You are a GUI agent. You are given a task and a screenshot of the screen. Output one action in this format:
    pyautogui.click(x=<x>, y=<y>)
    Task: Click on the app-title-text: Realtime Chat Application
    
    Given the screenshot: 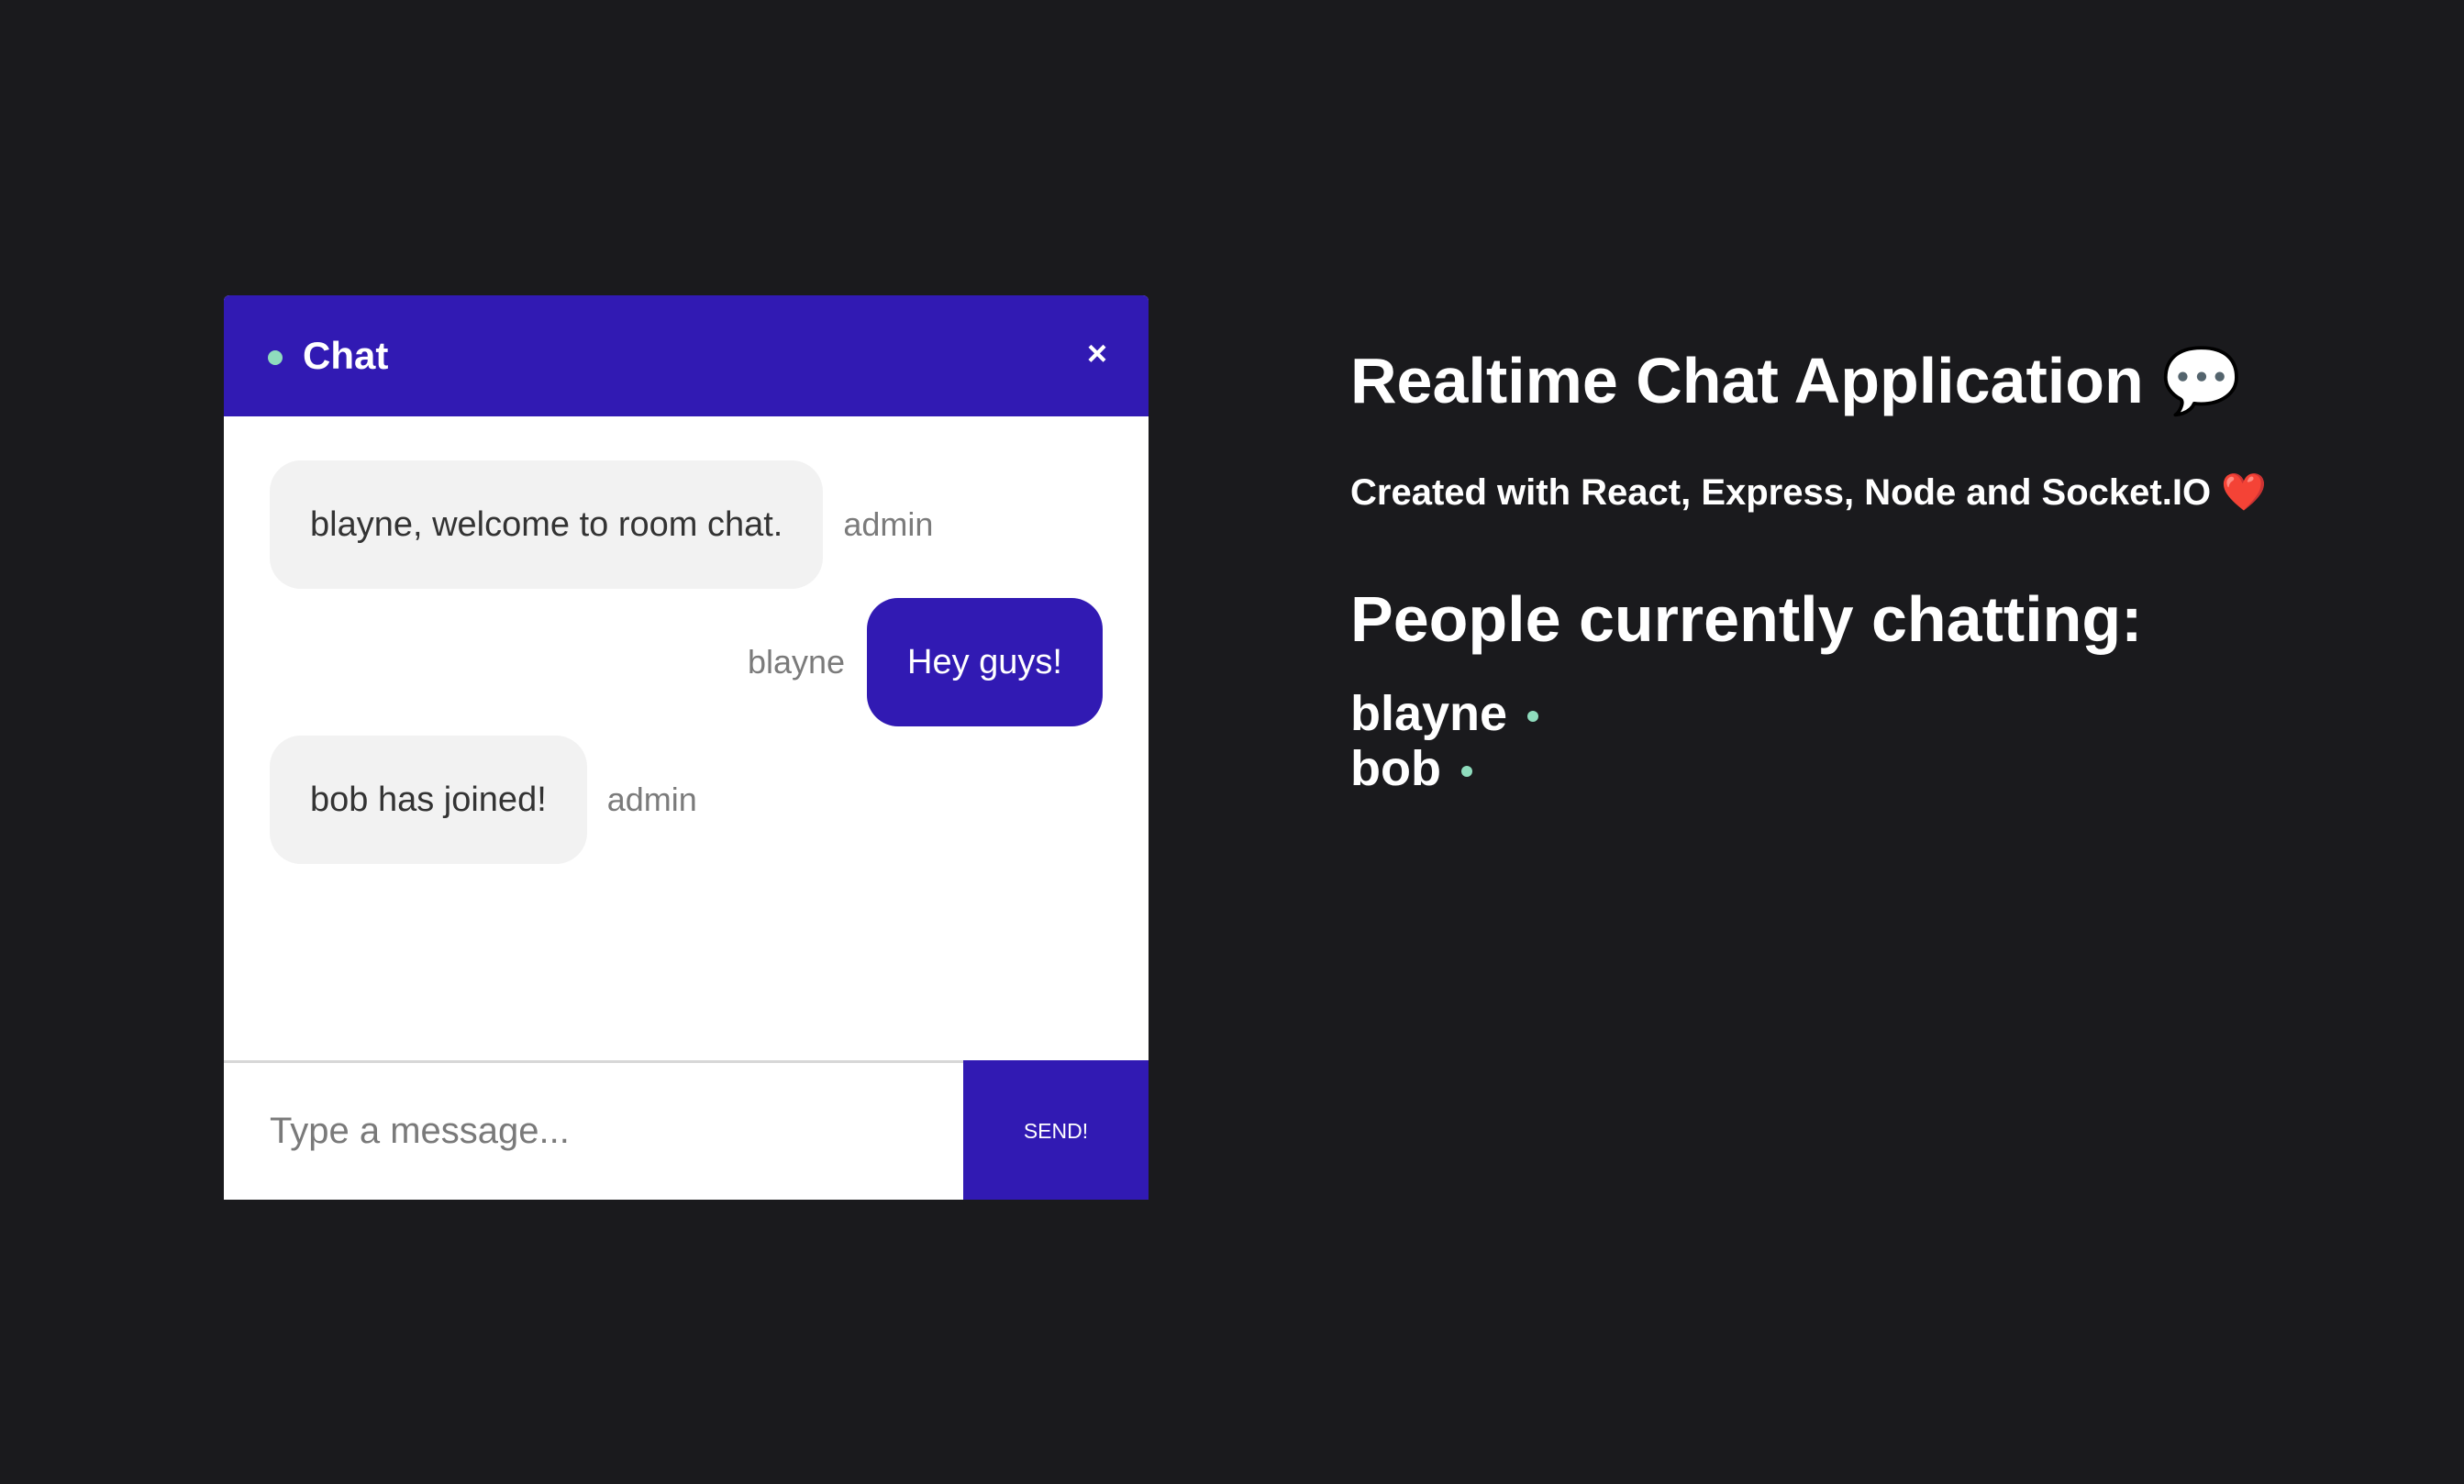 What is the action you would take?
    pyautogui.click(x=1747, y=380)
    